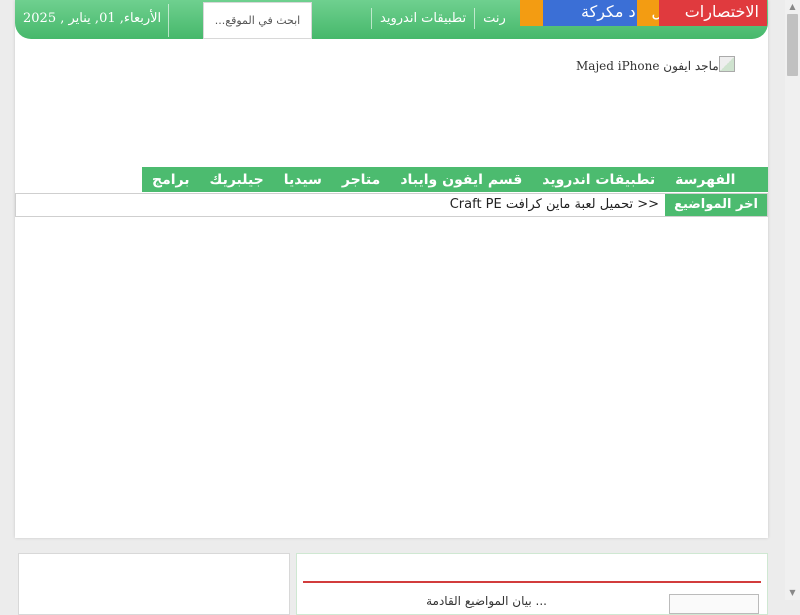 The image size is (800, 615). What do you see at coordinates (554, 204) in the screenshot?
I see `ticker-item-link: << تحميل لعبة ماين كرافت Craft PE` at bounding box center [554, 204].